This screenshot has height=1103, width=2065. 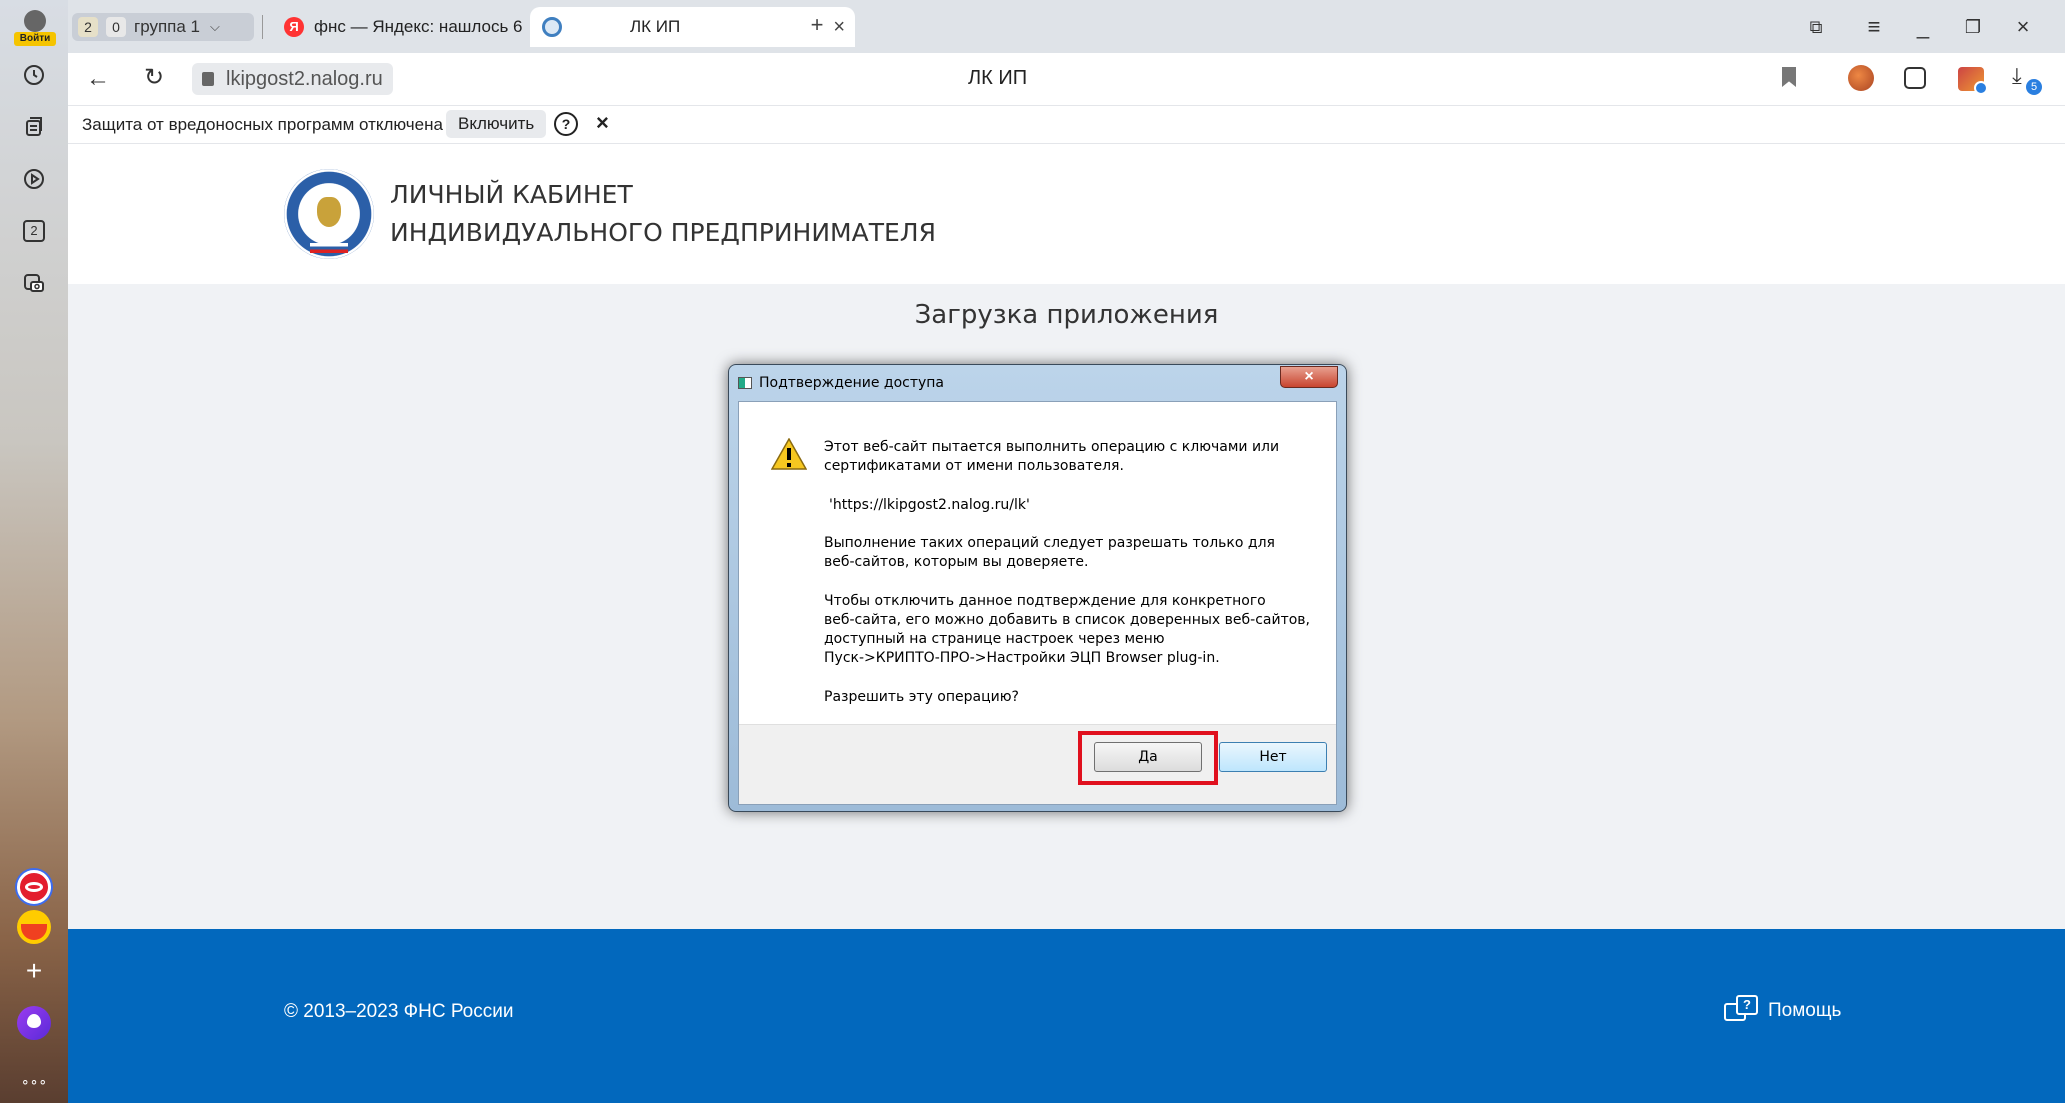 What do you see at coordinates (602, 123) in the screenshot?
I see `close-infobar-icon: ×` at bounding box center [602, 123].